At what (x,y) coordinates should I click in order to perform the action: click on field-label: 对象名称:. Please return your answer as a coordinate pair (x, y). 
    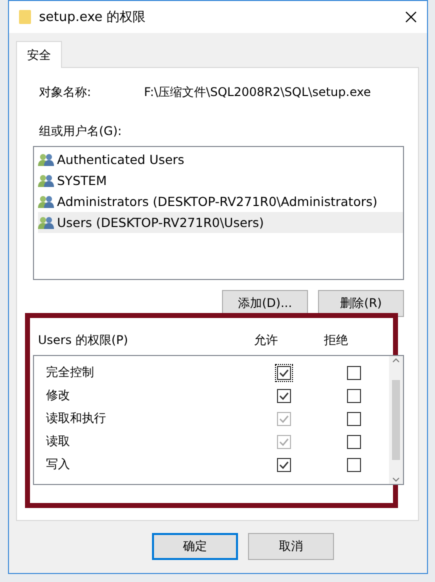
    Looking at the image, I should click on (65, 92).